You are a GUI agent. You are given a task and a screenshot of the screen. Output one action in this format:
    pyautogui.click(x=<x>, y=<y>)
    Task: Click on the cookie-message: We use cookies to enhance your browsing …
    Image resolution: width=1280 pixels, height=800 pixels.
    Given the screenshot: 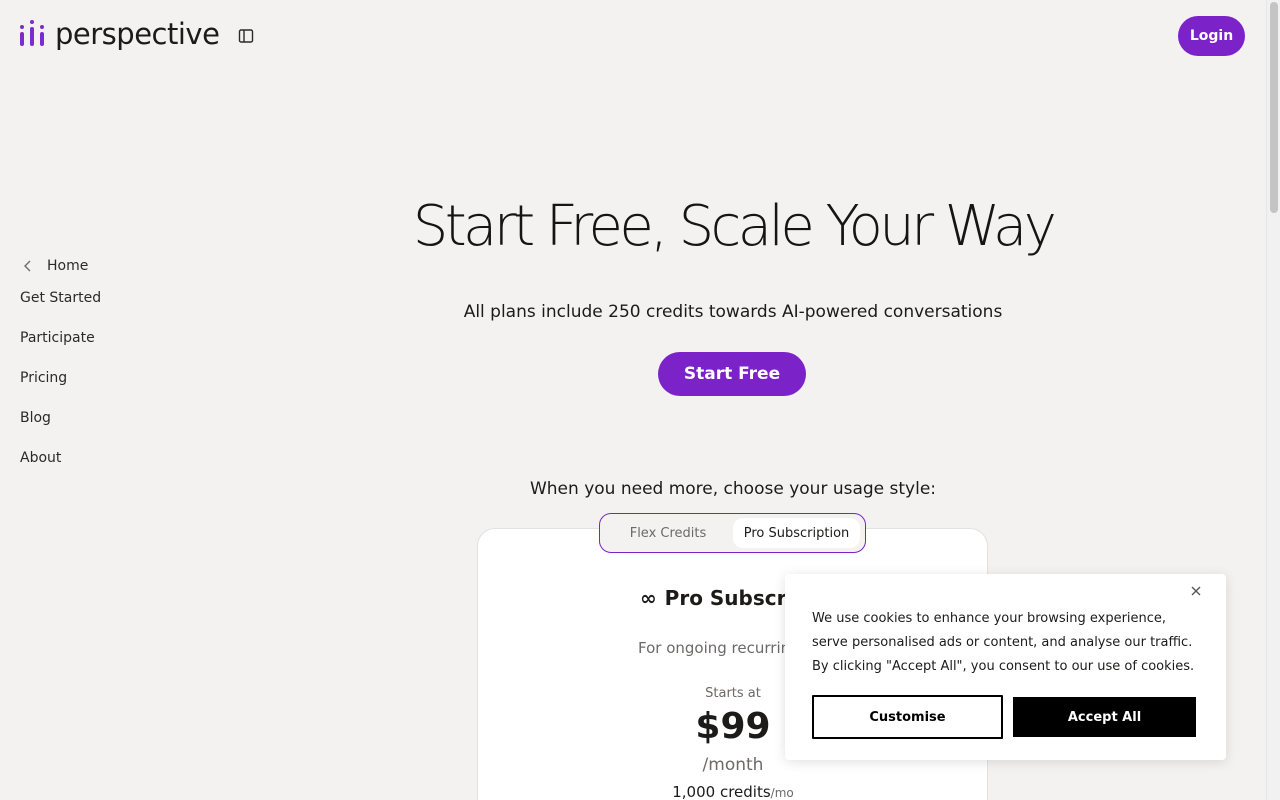 What is the action you would take?
    pyautogui.click(x=1003, y=642)
    